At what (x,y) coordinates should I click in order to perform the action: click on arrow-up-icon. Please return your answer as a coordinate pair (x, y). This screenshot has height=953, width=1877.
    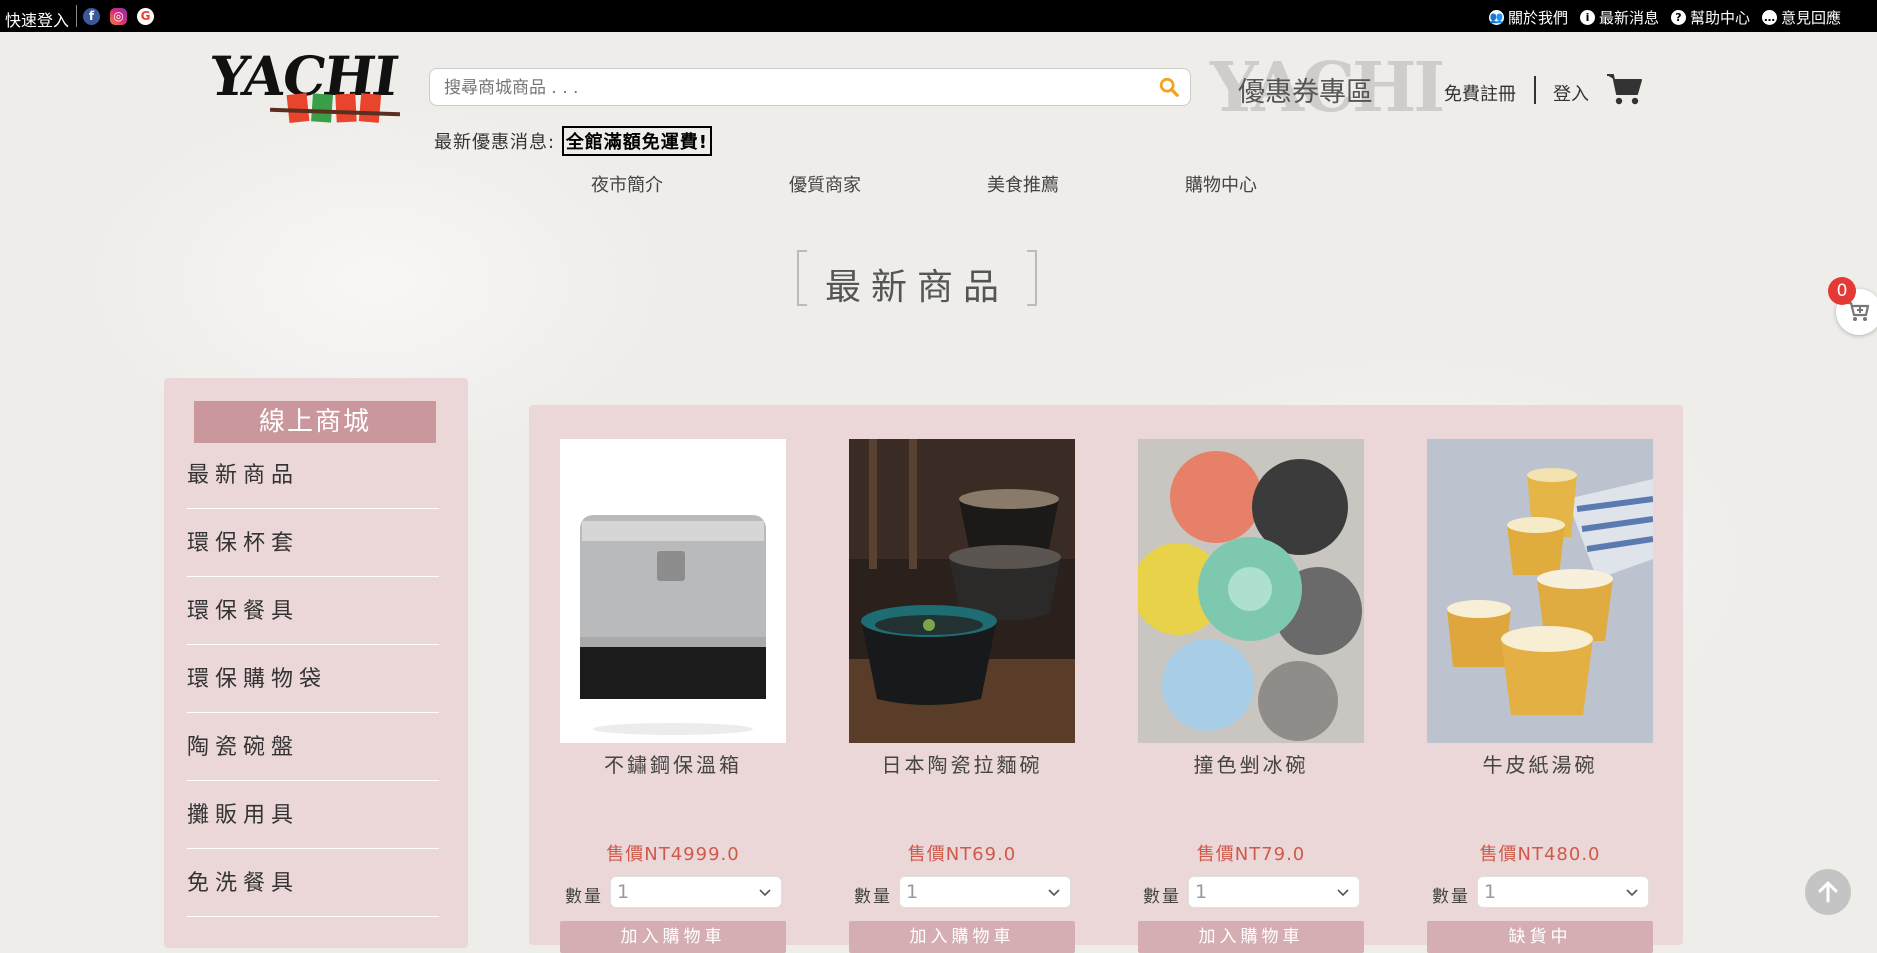
    Looking at the image, I should click on (1828, 892).